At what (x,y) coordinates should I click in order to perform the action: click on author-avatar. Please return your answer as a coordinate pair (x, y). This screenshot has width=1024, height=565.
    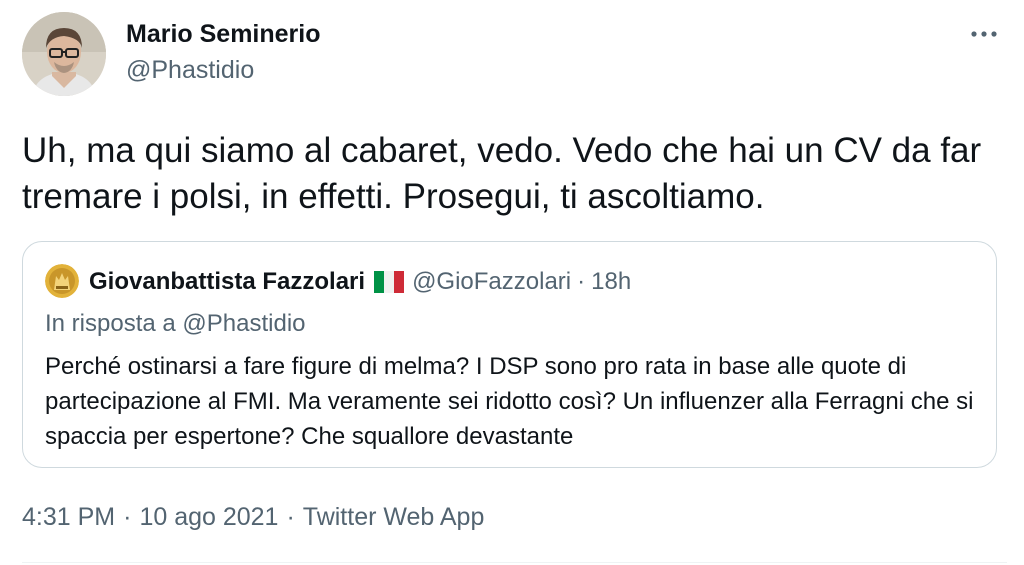
    Looking at the image, I should click on (64, 54).